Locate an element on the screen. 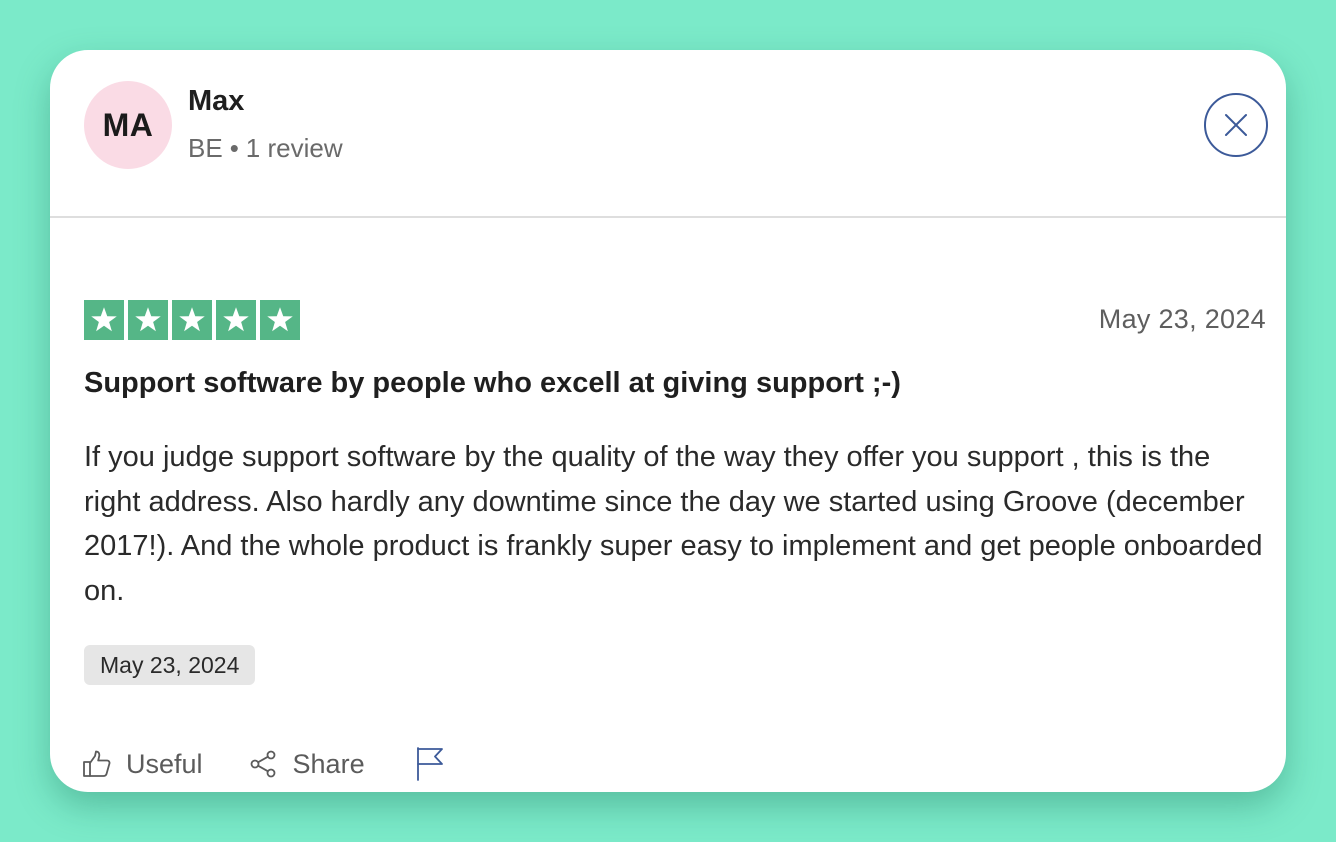  share-button: Share is located at coordinates (307, 764).